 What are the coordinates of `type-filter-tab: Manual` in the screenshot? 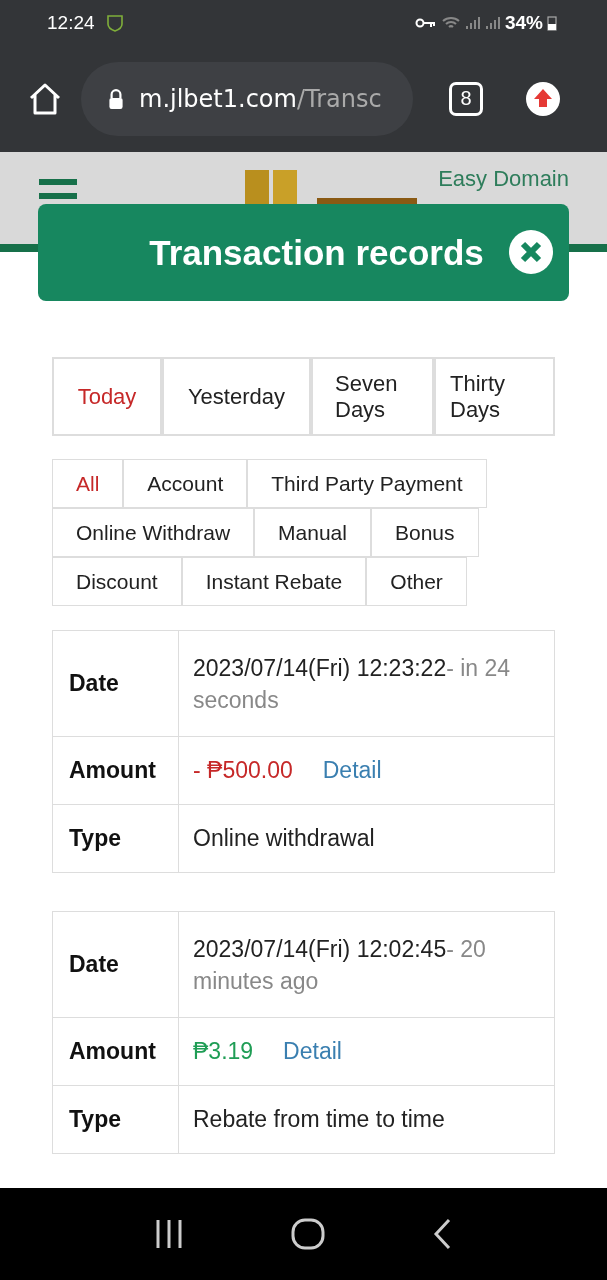 It's located at (312, 532).